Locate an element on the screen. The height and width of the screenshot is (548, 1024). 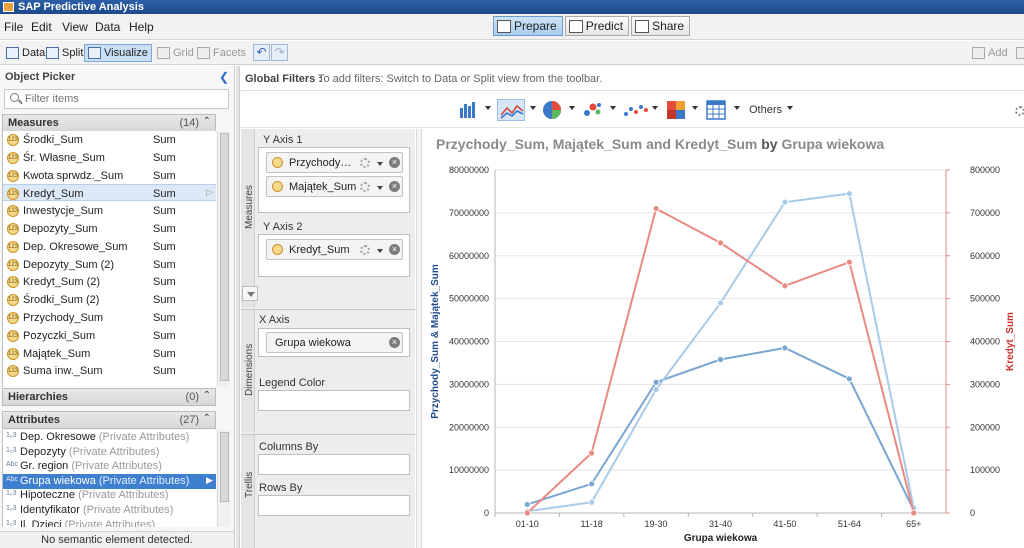
measure-item: 123 Środki_Sum Sum is located at coordinates (109, 139).